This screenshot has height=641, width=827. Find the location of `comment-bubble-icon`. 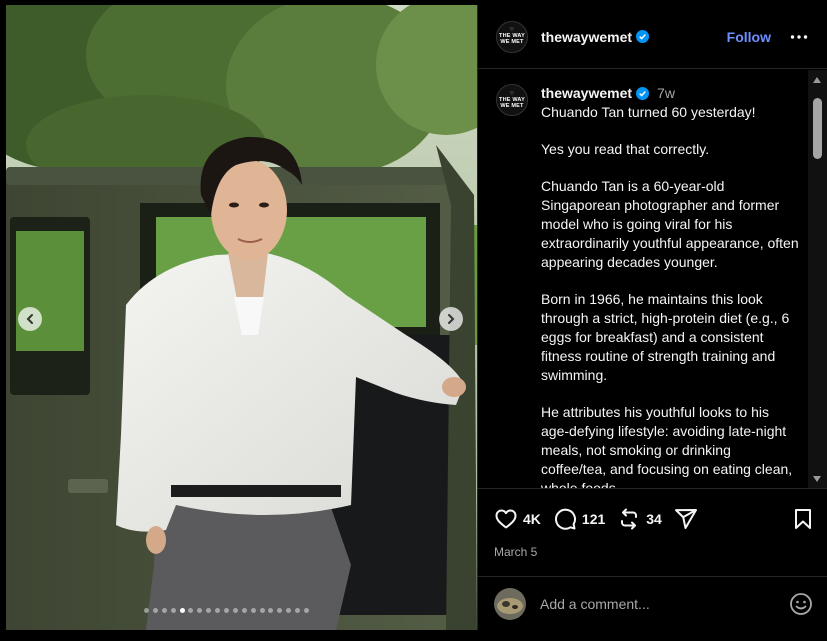

comment-bubble-icon is located at coordinates (565, 519).